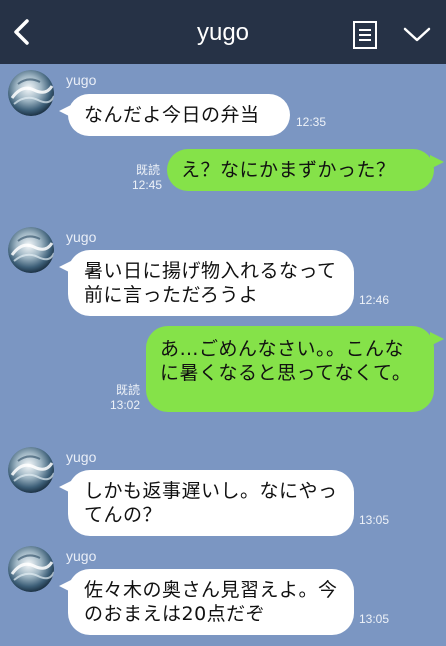 The height and width of the screenshot is (646, 446). What do you see at coordinates (374, 300) in the screenshot?
I see `message-time: 12:46` at bounding box center [374, 300].